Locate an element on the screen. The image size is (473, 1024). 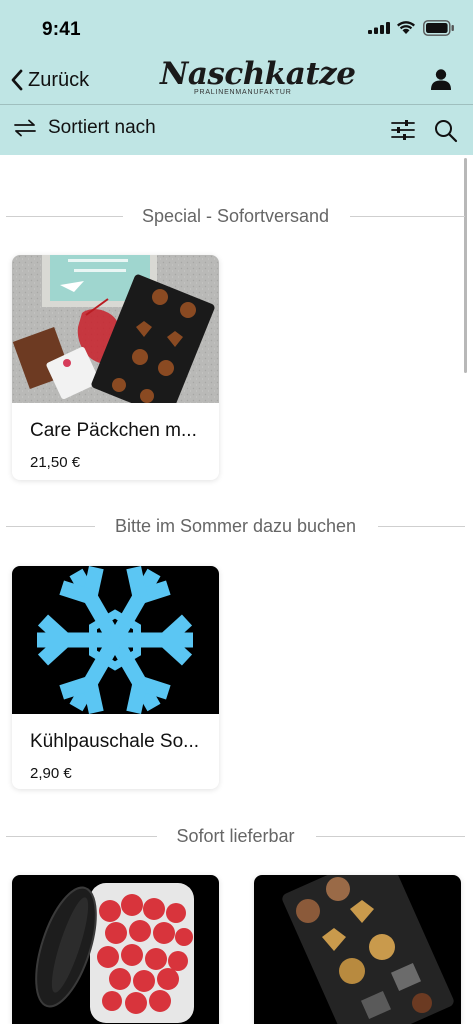
search-icon is located at coordinates (446, 131).